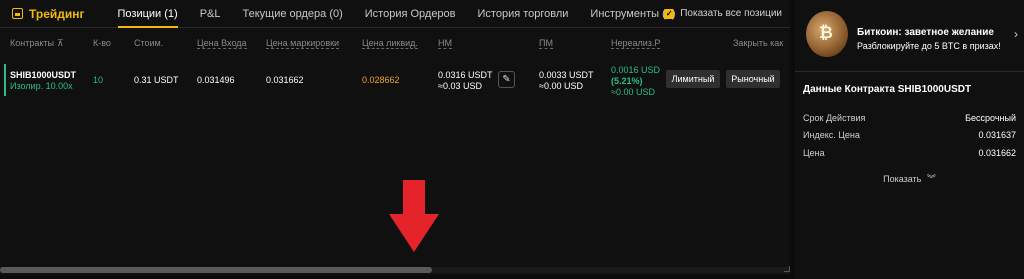 The height and width of the screenshot is (279, 1024). What do you see at coordinates (465, 75) in the screenshot?
I see `row-im-main: 0.0316 USDT` at bounding box center [465, 75].